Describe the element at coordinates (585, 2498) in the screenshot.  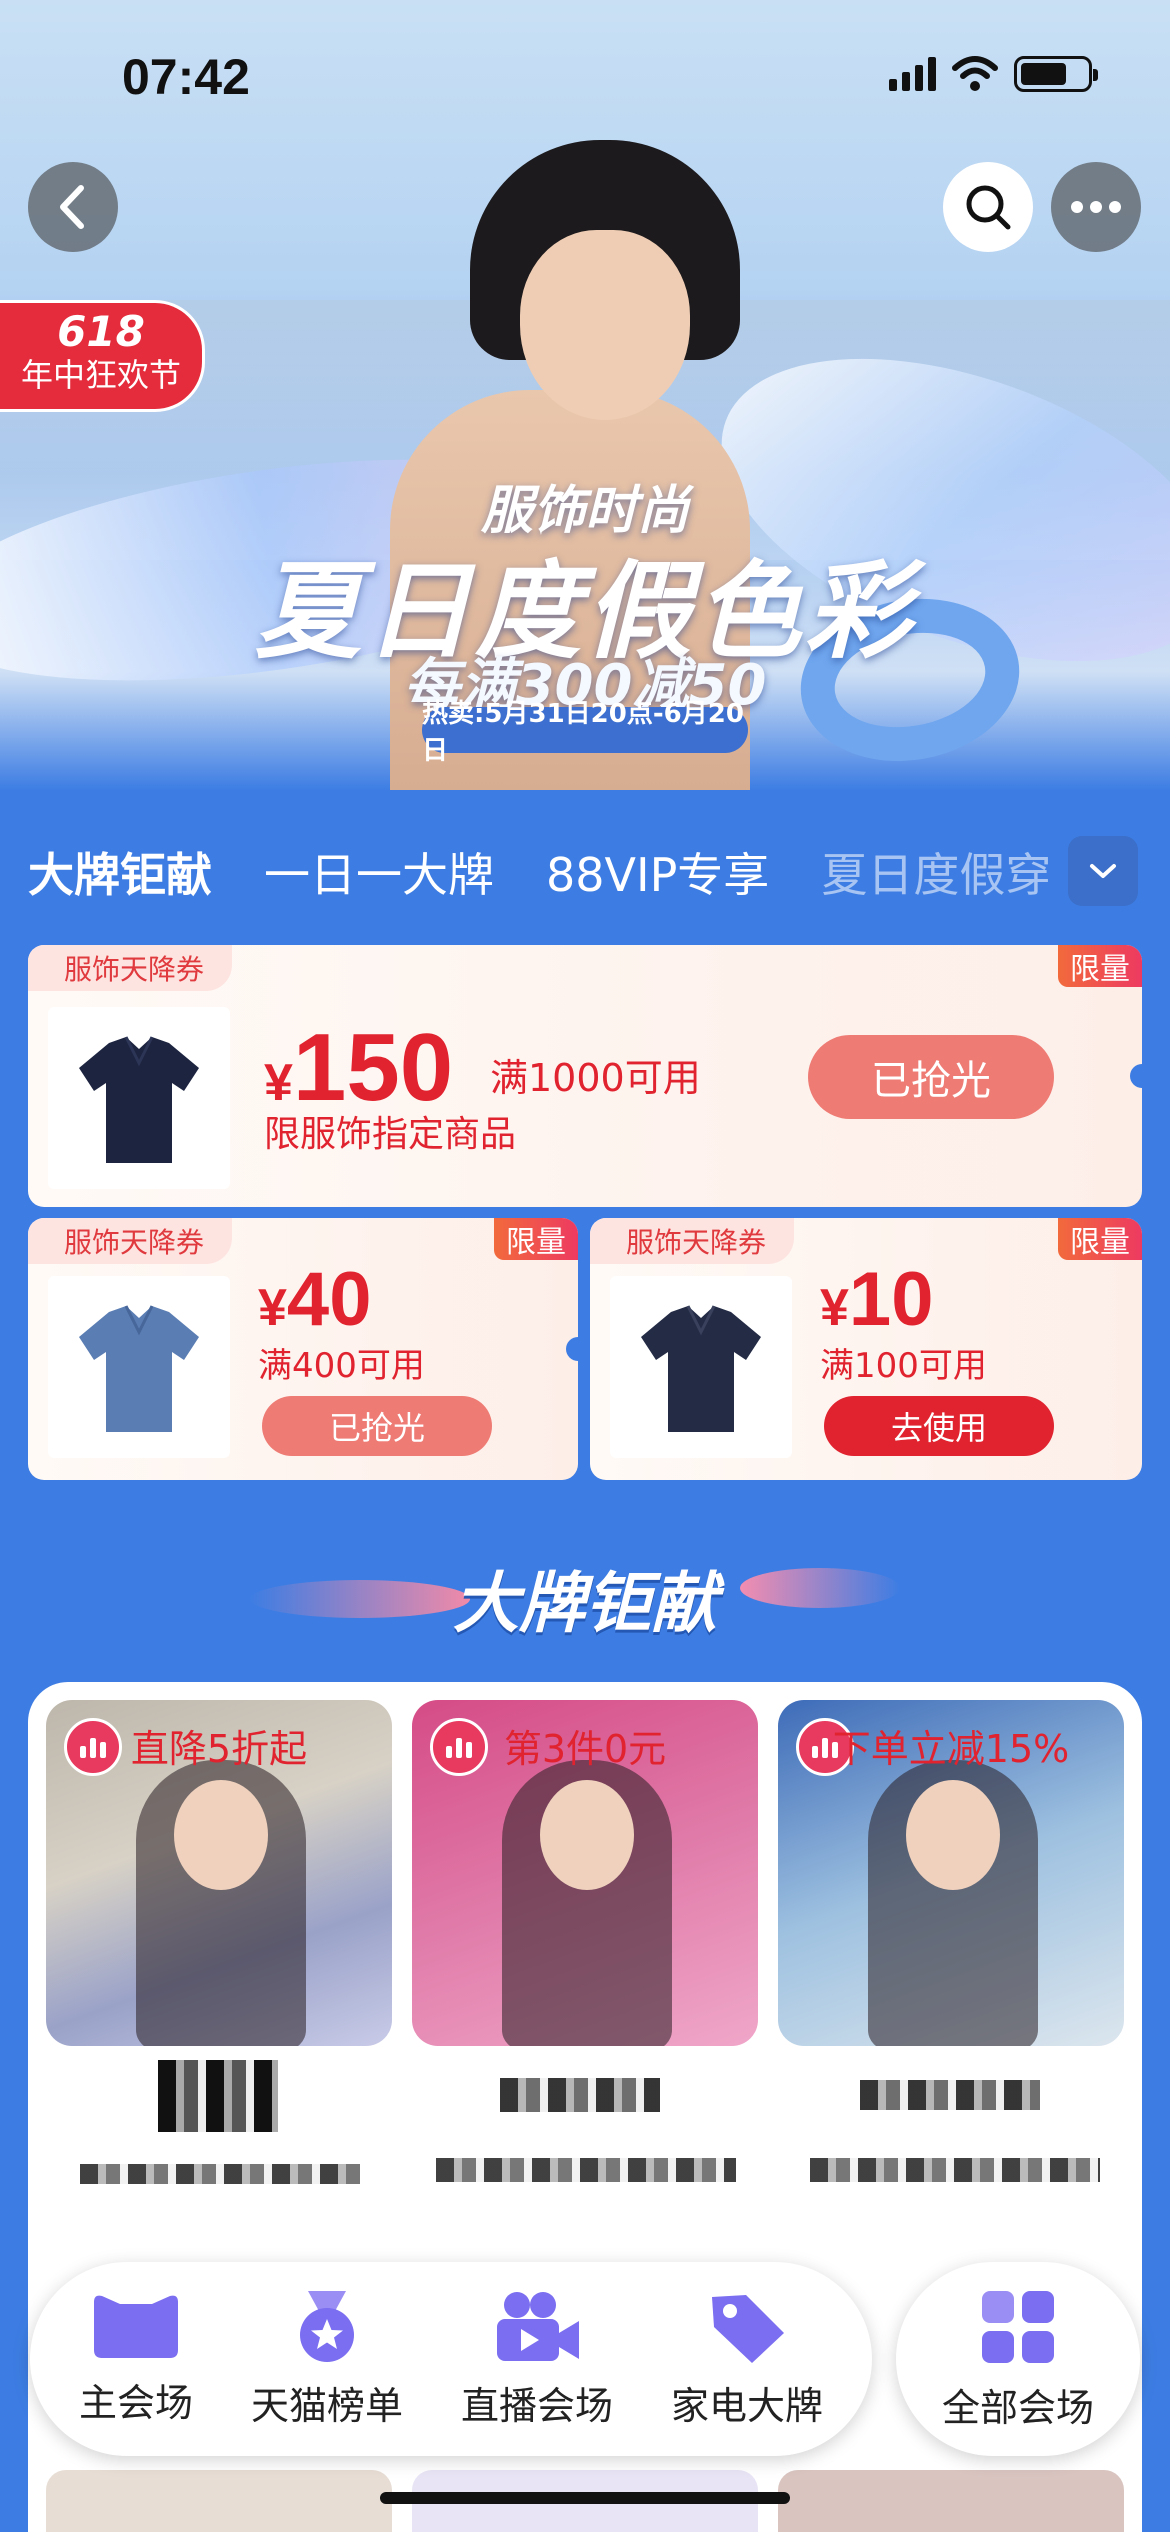
I see `home-indicator` at that location.